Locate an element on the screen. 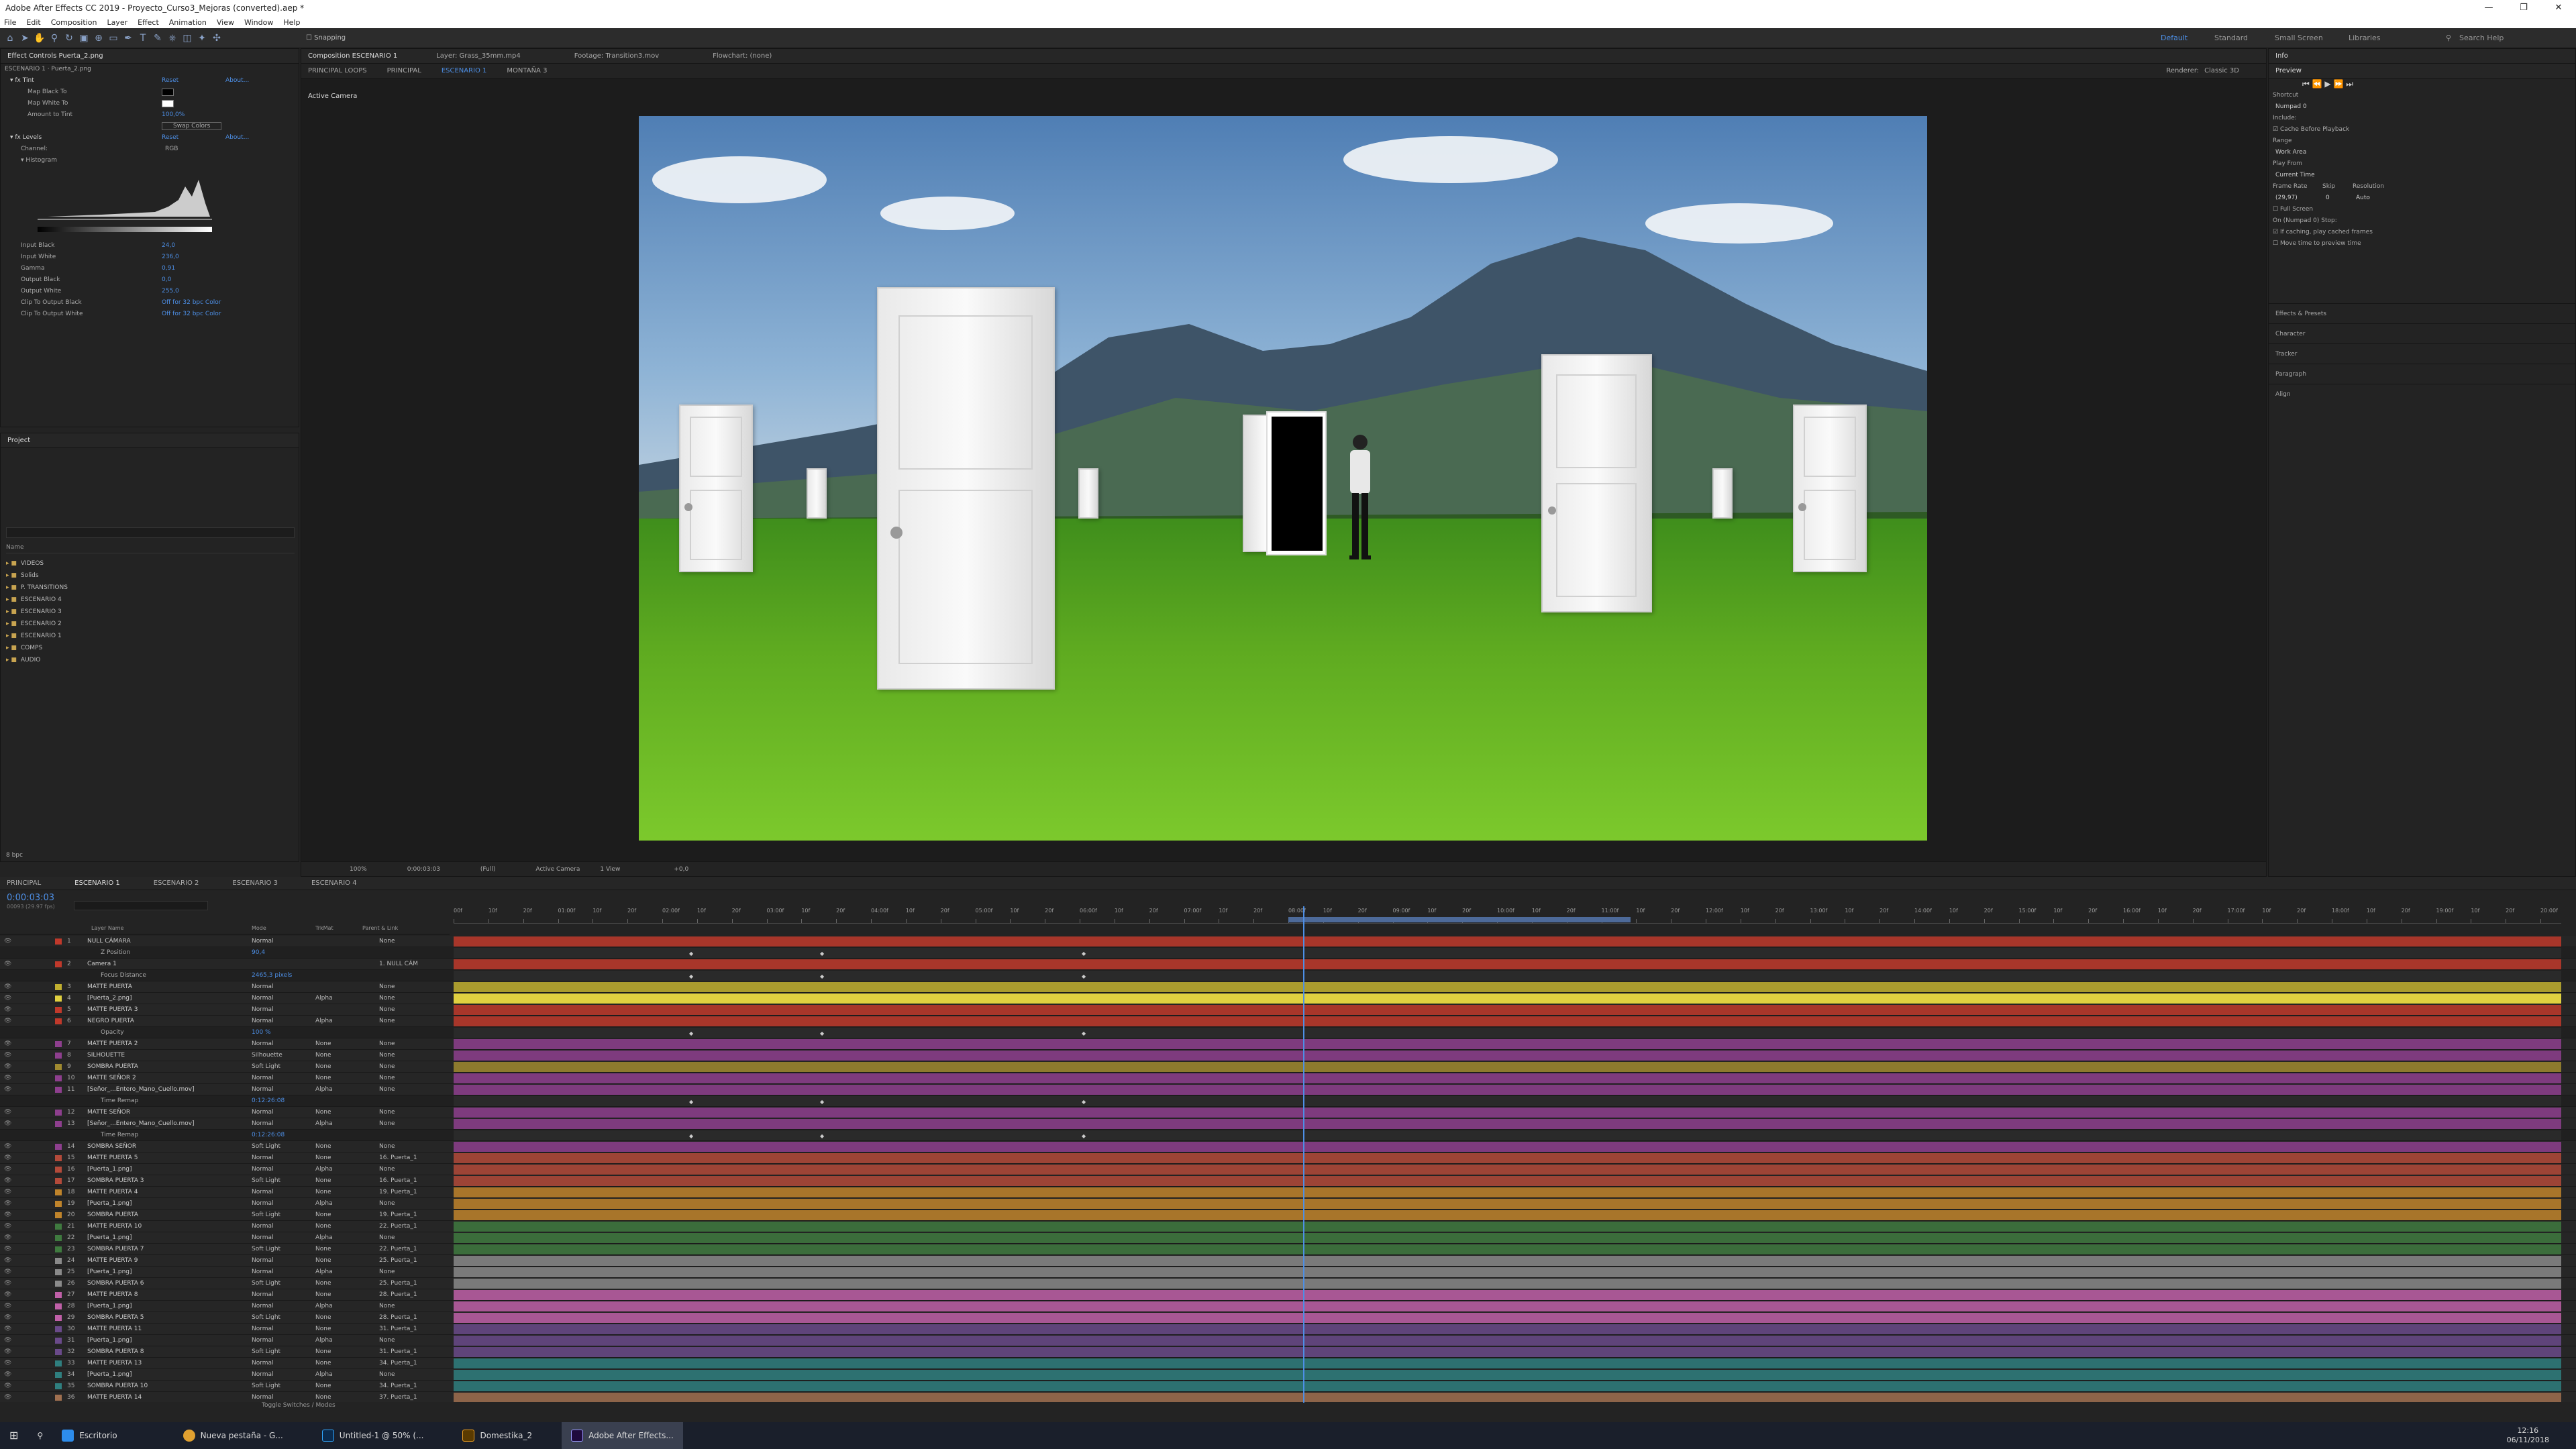 The height and width of the screenshot is (1449, 2576). project-name-column: Name is located at coordinates (150, 548).